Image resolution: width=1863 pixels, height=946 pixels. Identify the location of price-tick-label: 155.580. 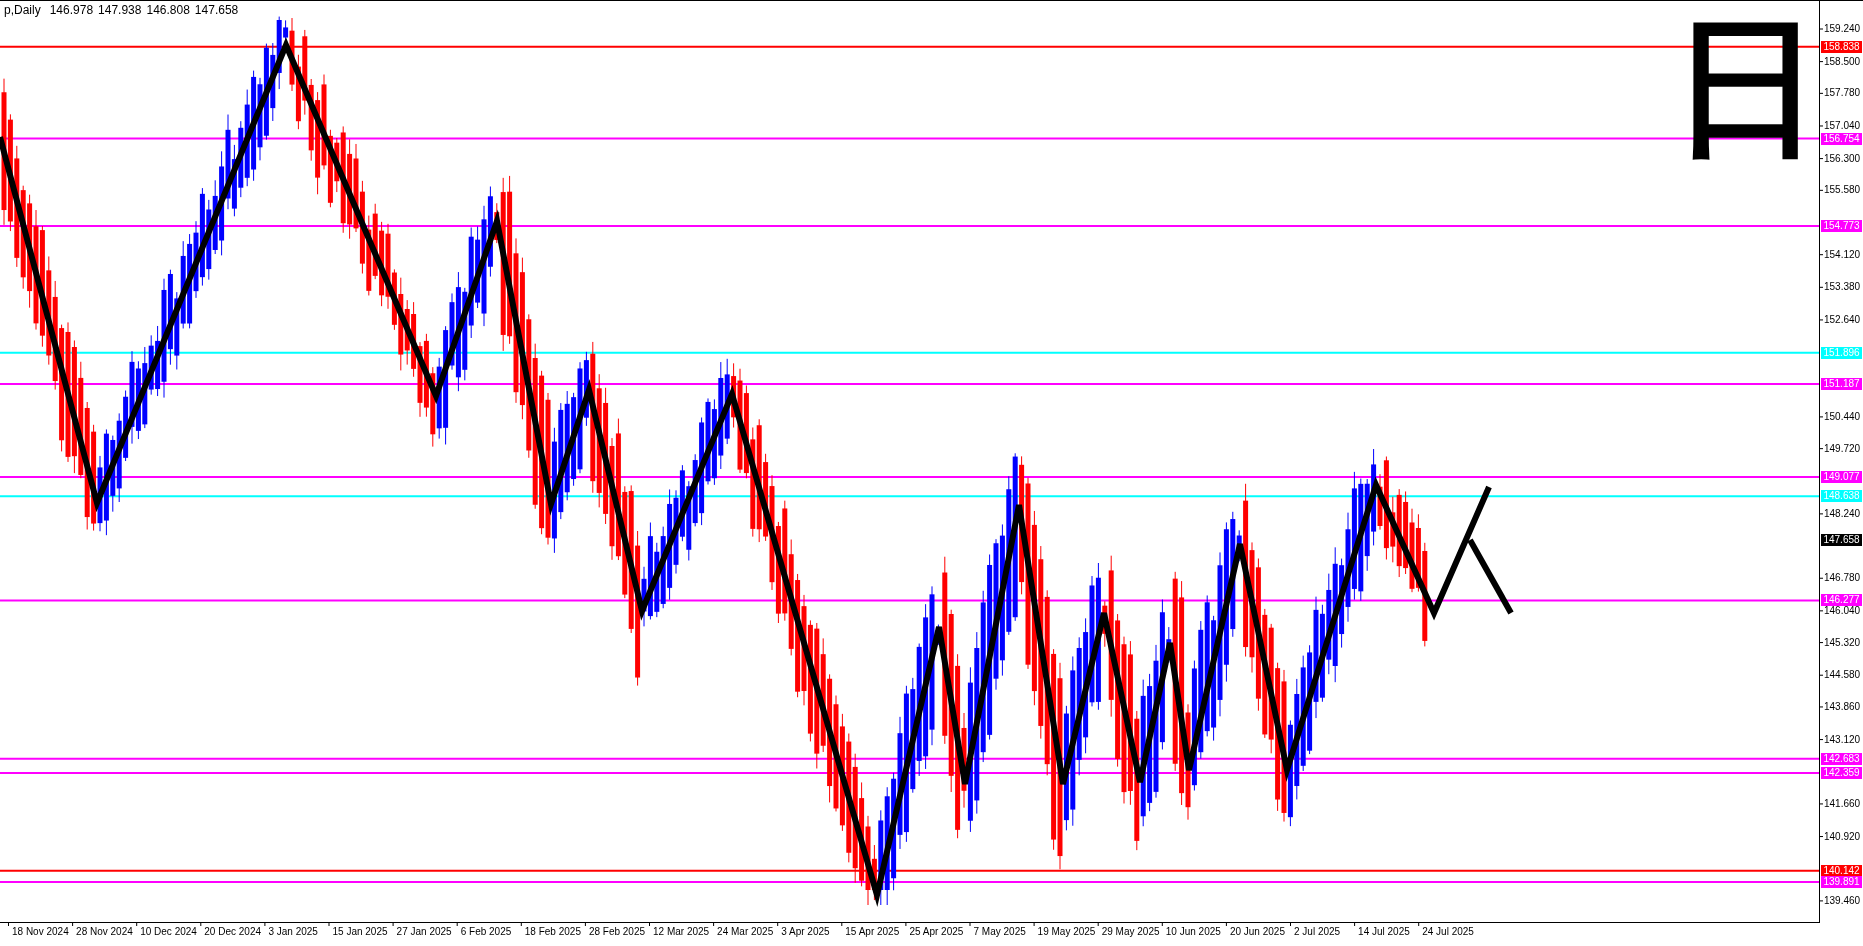
(1842, 190).